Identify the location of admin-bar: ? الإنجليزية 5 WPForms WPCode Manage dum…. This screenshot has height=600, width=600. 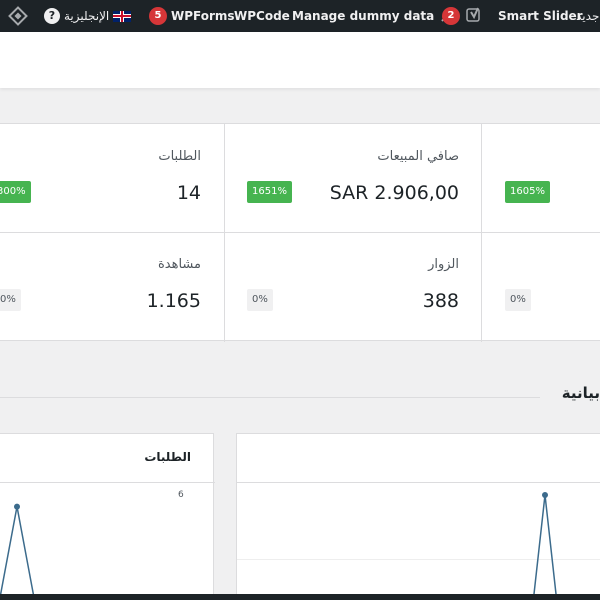
(300, 16).